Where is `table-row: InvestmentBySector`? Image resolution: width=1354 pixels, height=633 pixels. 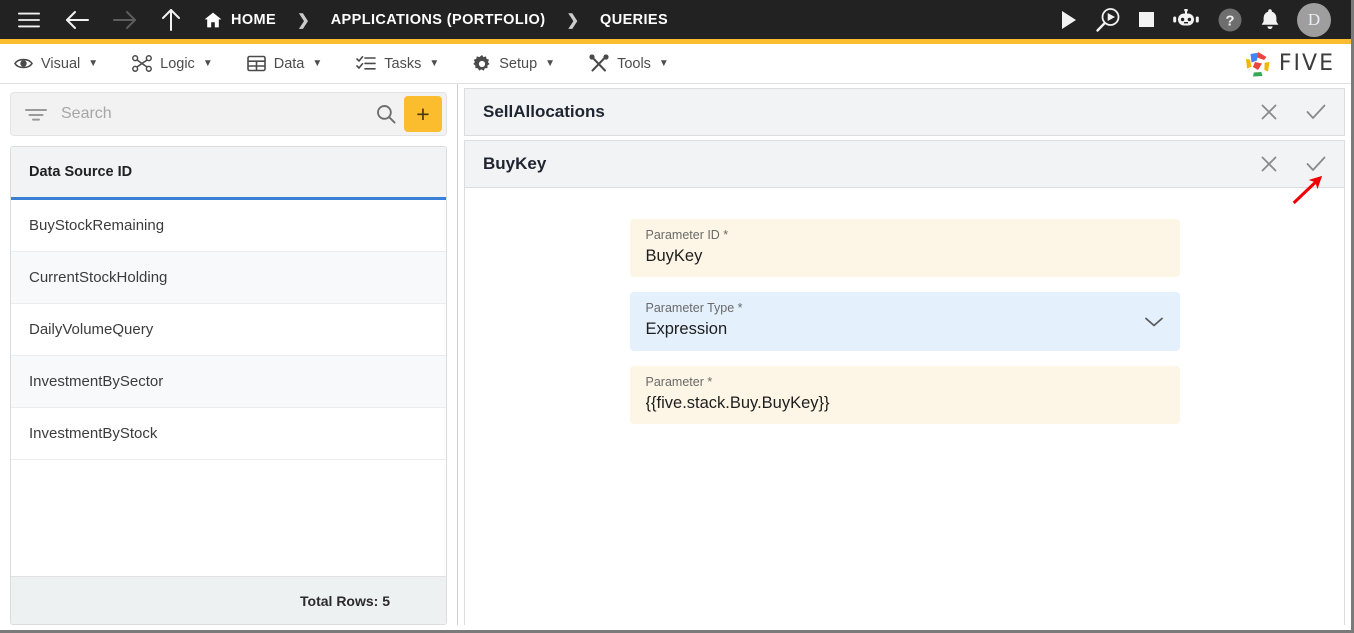
table-row: InvestmentBySector is located at coordinates (228, 382).